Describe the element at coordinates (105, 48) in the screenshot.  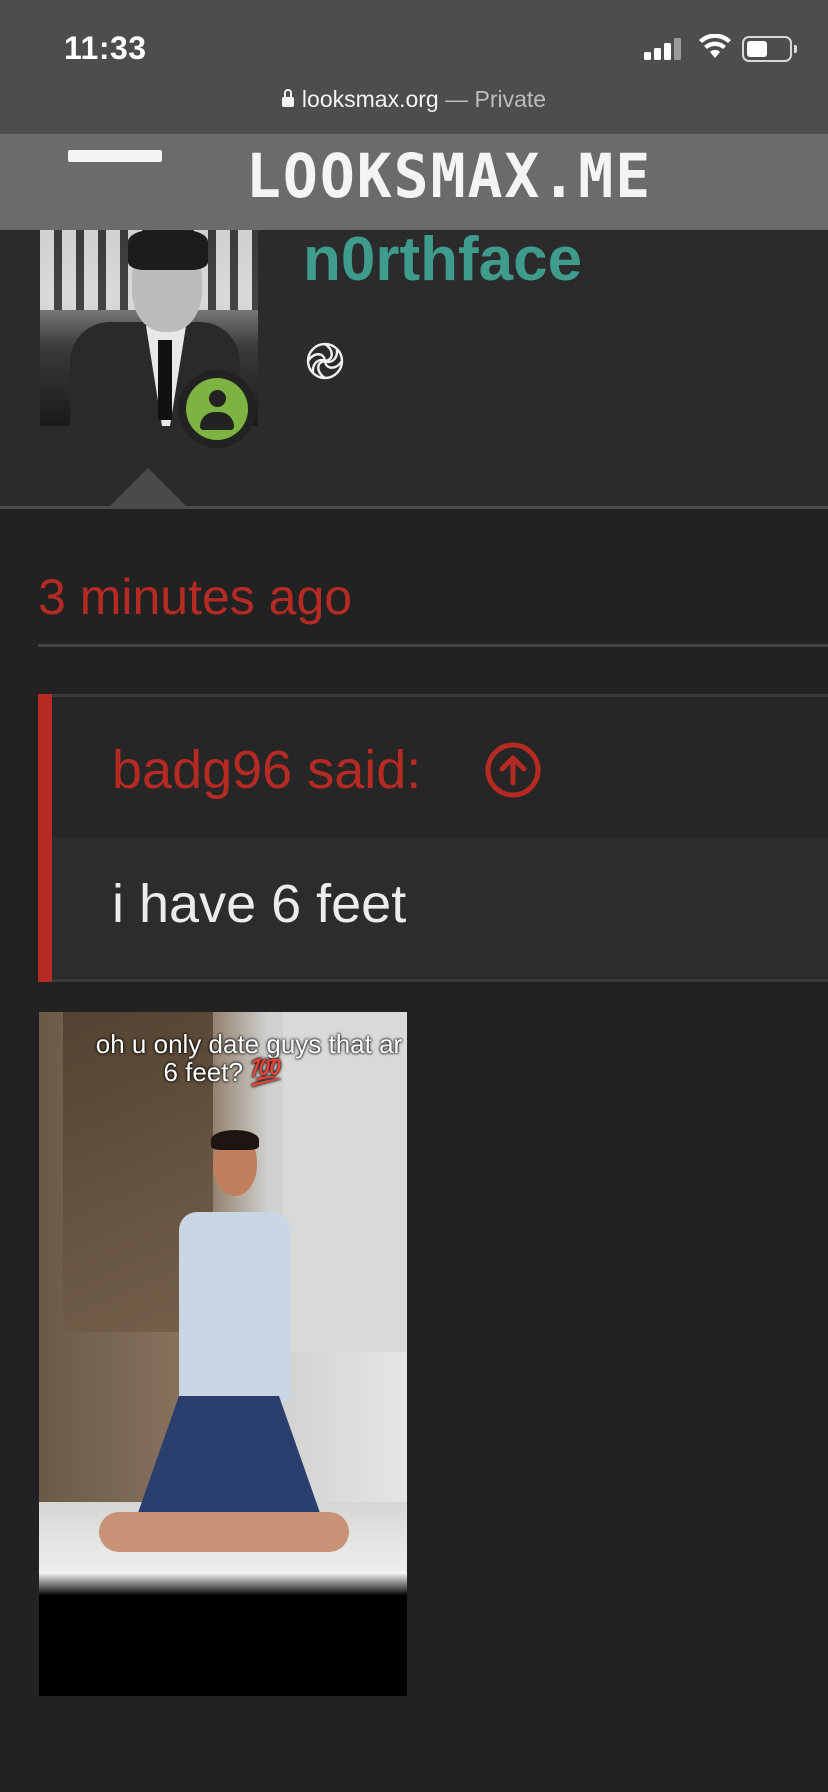
I see `status-time: 11:33` at that location.